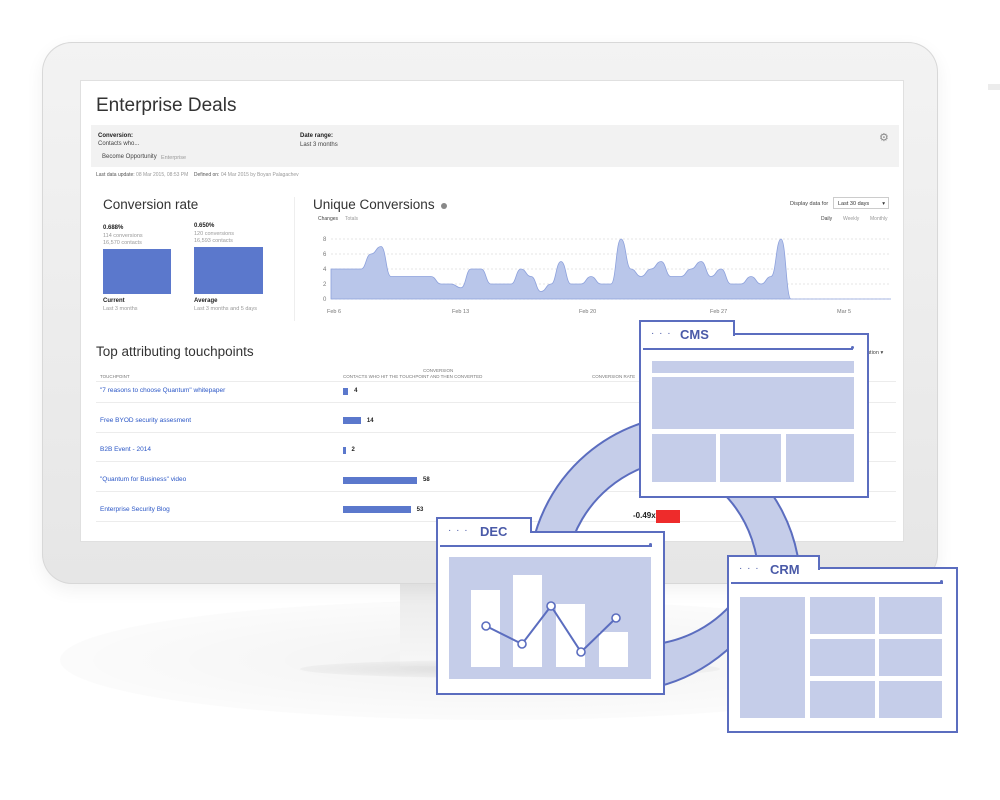  What do you see at coordinates (644, 515) in the screenshot?
I see `rate-value: -0.49x` at bounding box center [644, 515].